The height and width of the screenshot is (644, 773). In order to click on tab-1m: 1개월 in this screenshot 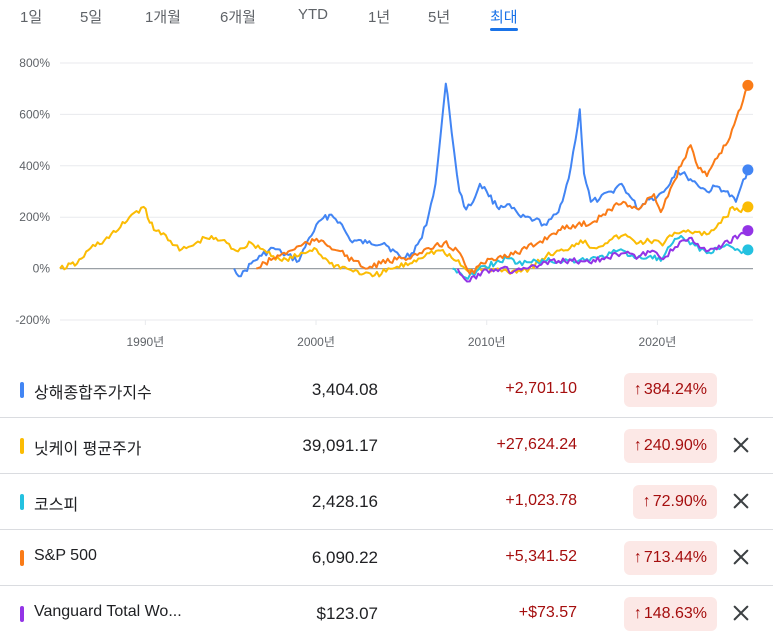, I will do `click(163, 16)`.